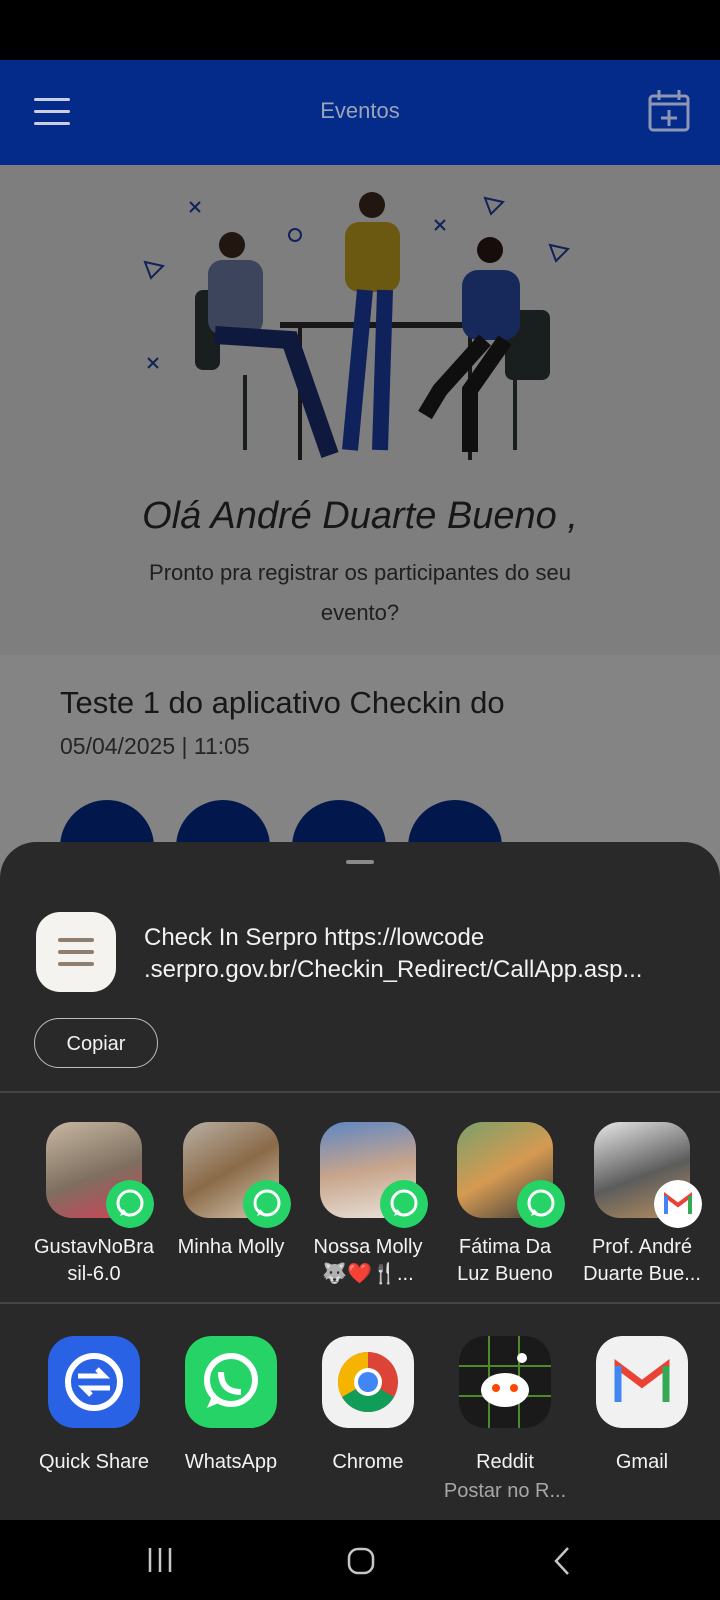 The height and width of the screenshot is (1600, 720). I want to click on chrome-icon, so click(368, 1382).